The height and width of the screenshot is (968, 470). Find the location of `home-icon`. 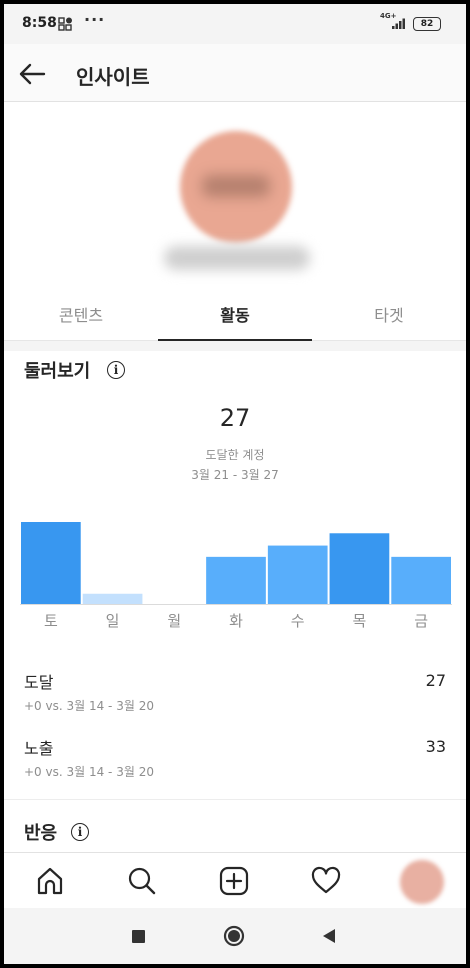

home-icon is located at coordinates (50, 881).